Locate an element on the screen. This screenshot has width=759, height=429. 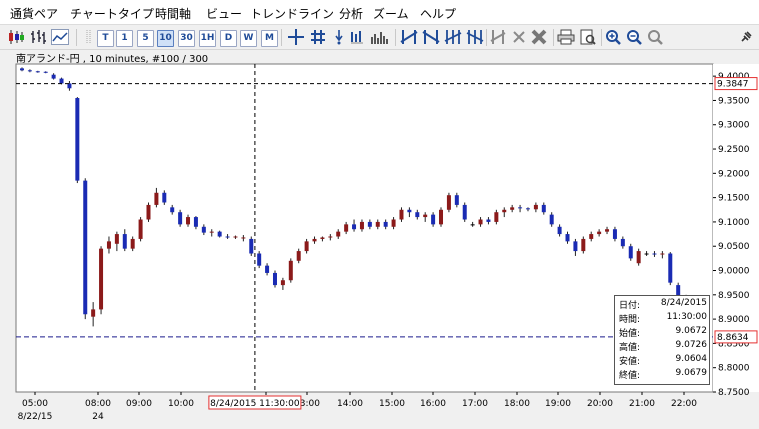
price-tick-label: 9.2000 is located at coordinates (734, 174).